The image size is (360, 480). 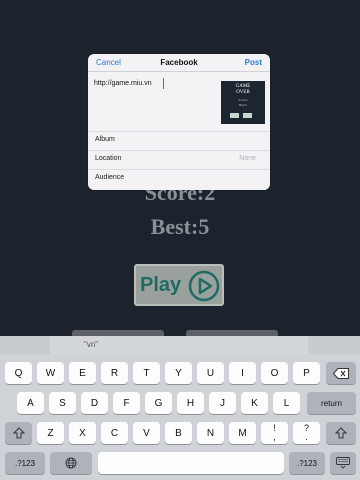 What do you see at coordinates (114, 433) in the screenshot?
I see `key-c: C` at bounding box center [114, 433].